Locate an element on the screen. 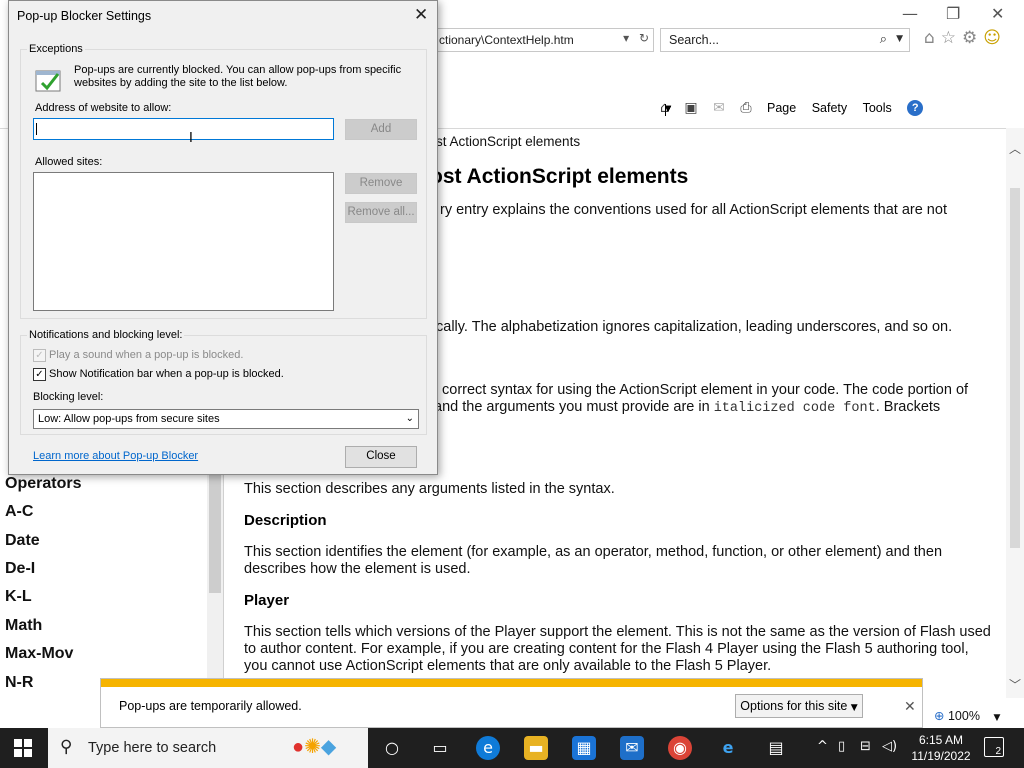 Image resolution: width=1024 pixels, height=768 pixels. nav-item-k-l: K-L is located at coordinates (18, 597).